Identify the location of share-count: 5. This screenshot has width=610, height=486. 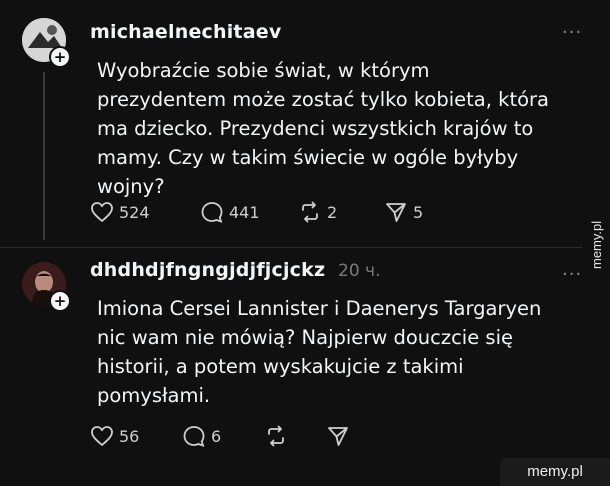
(418, 212).